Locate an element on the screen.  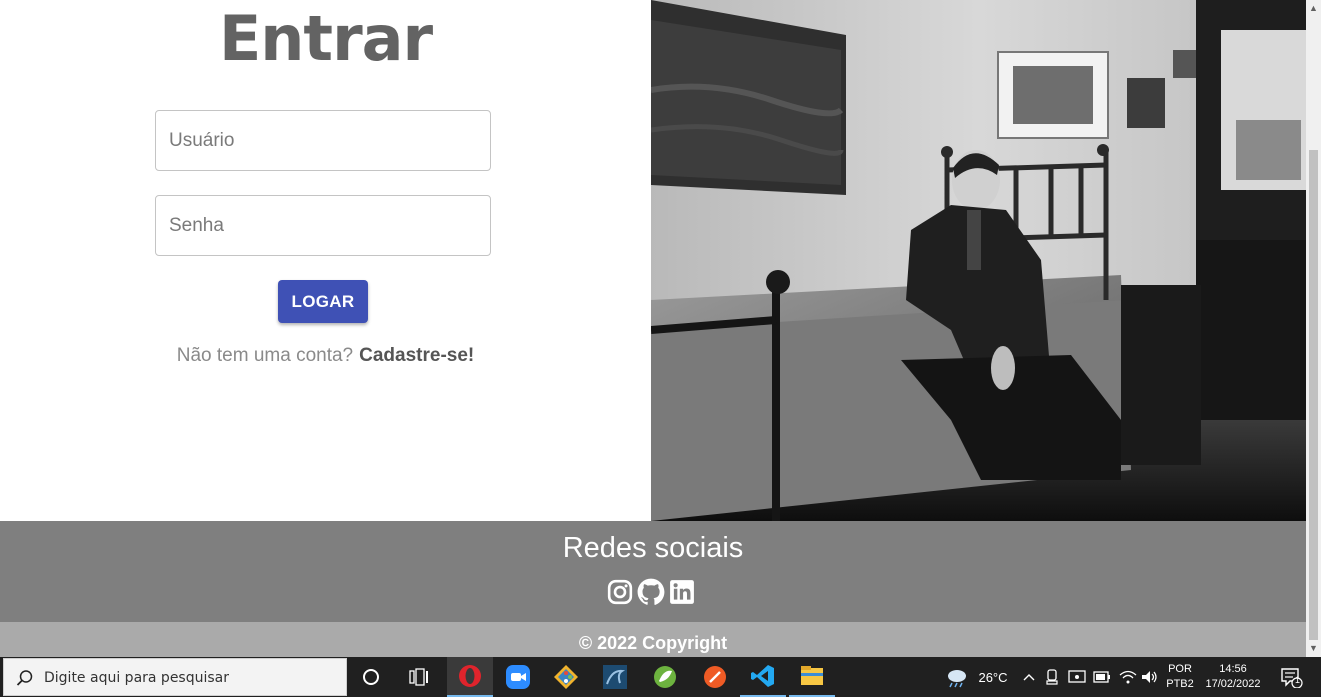
search-icon is located at coordinates (24, 678).